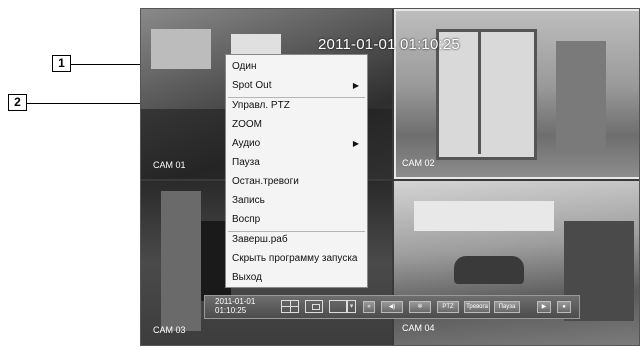 This screenshot has height=350, width=640. What do you see at coordinates (246, 143) in the screenshot?
I see `menu-item-label: Аудио` at bounding box center [246, 143].